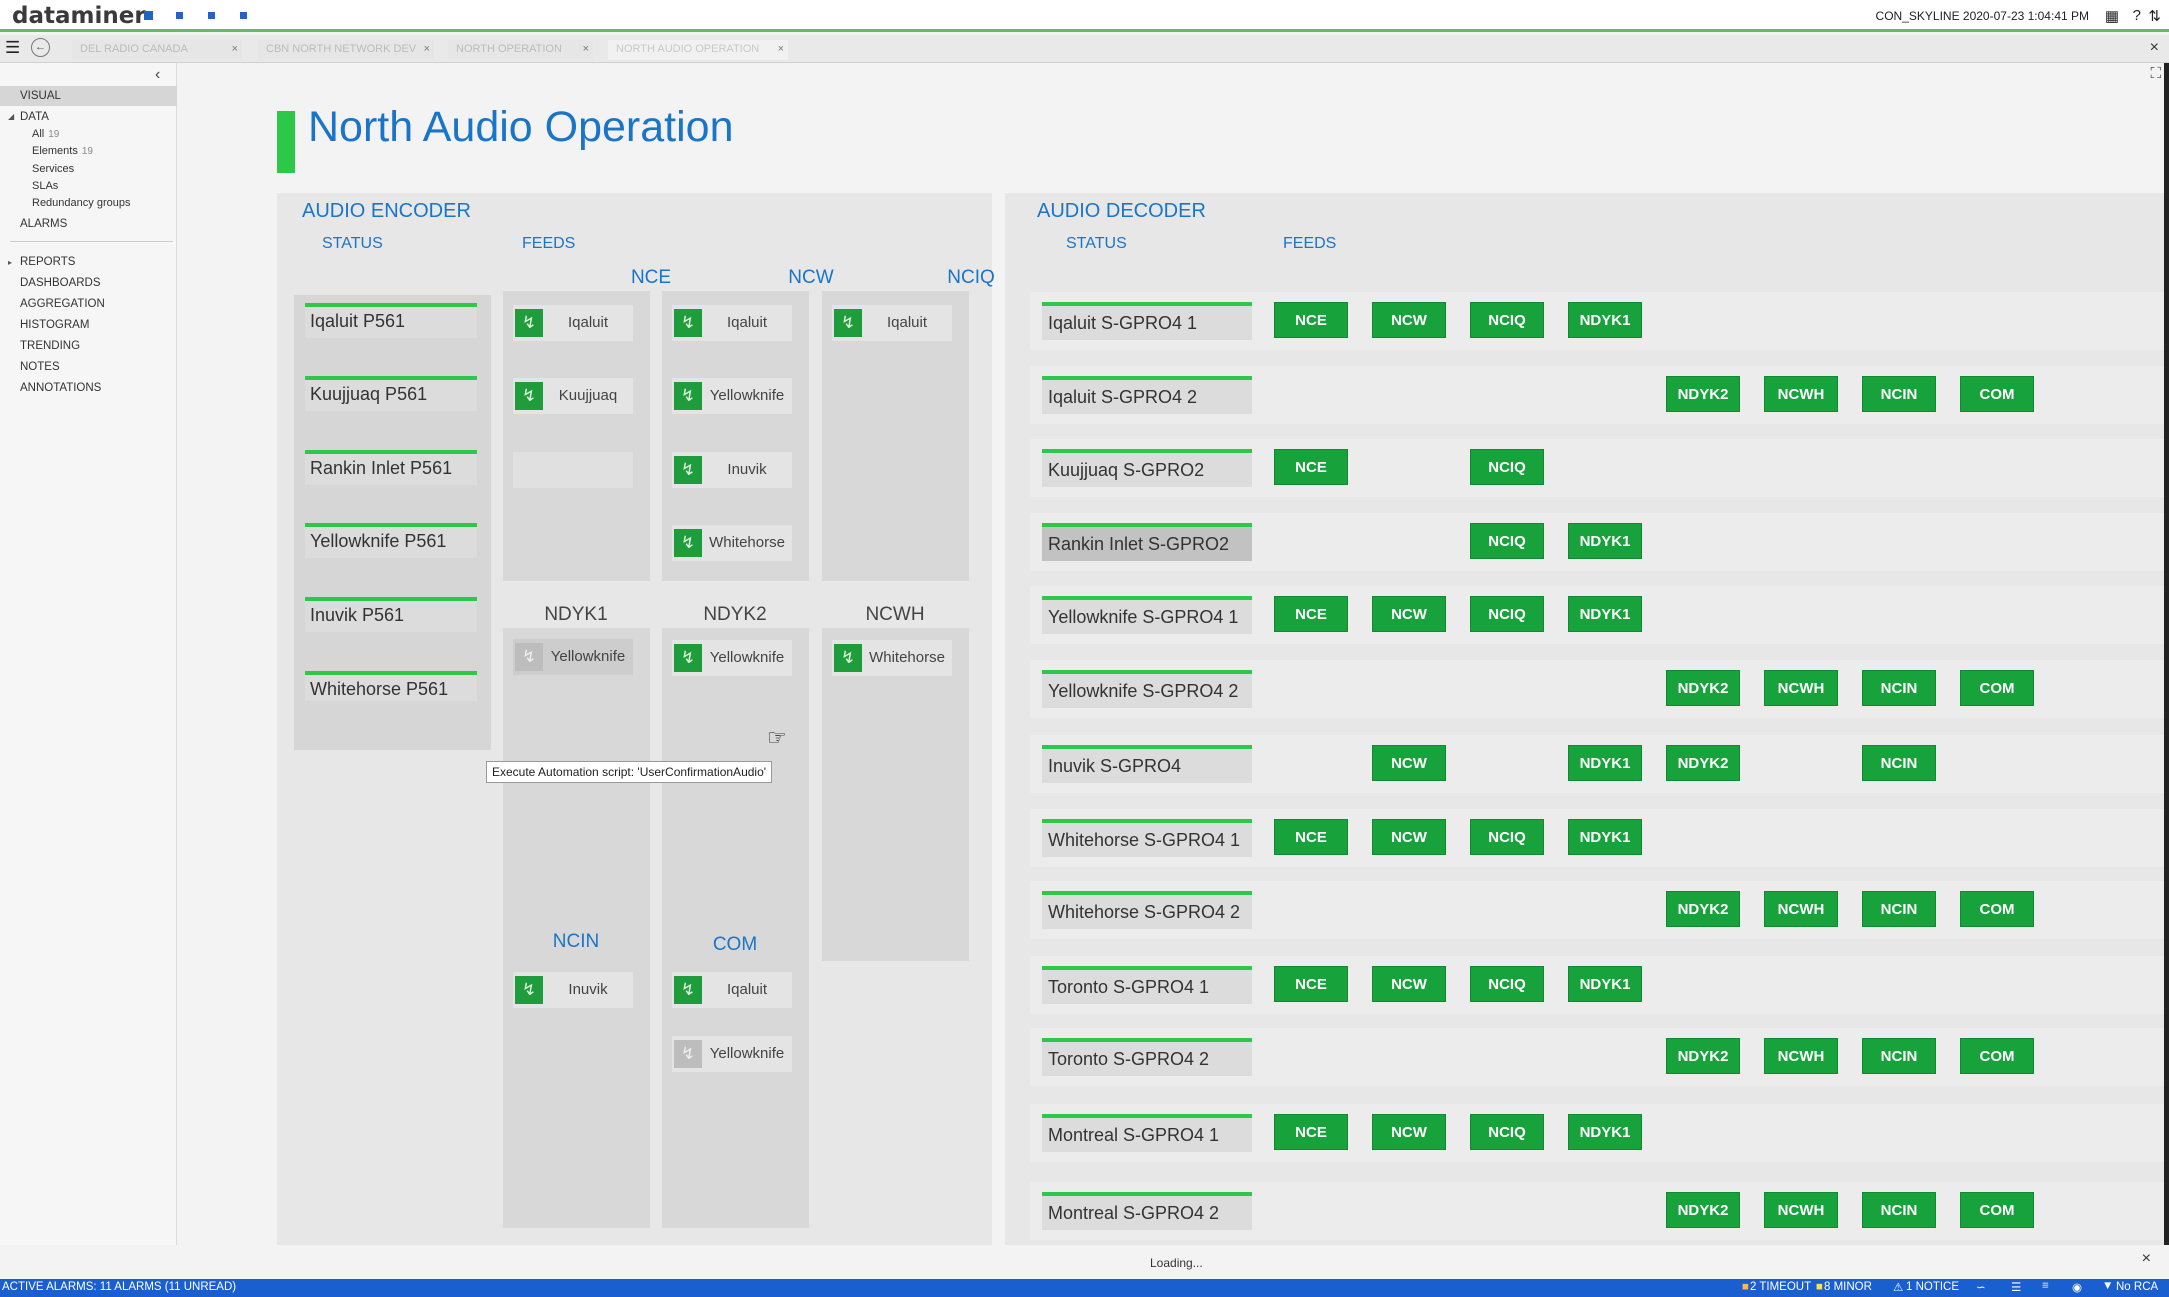 The width and height of the screenshot is (2169, 1297). What do you see at coordinates (60, 388) in the screenshot?
I see `sidebar-item-annotations: ANNOTATIONS` at bounding box center [60, 388].